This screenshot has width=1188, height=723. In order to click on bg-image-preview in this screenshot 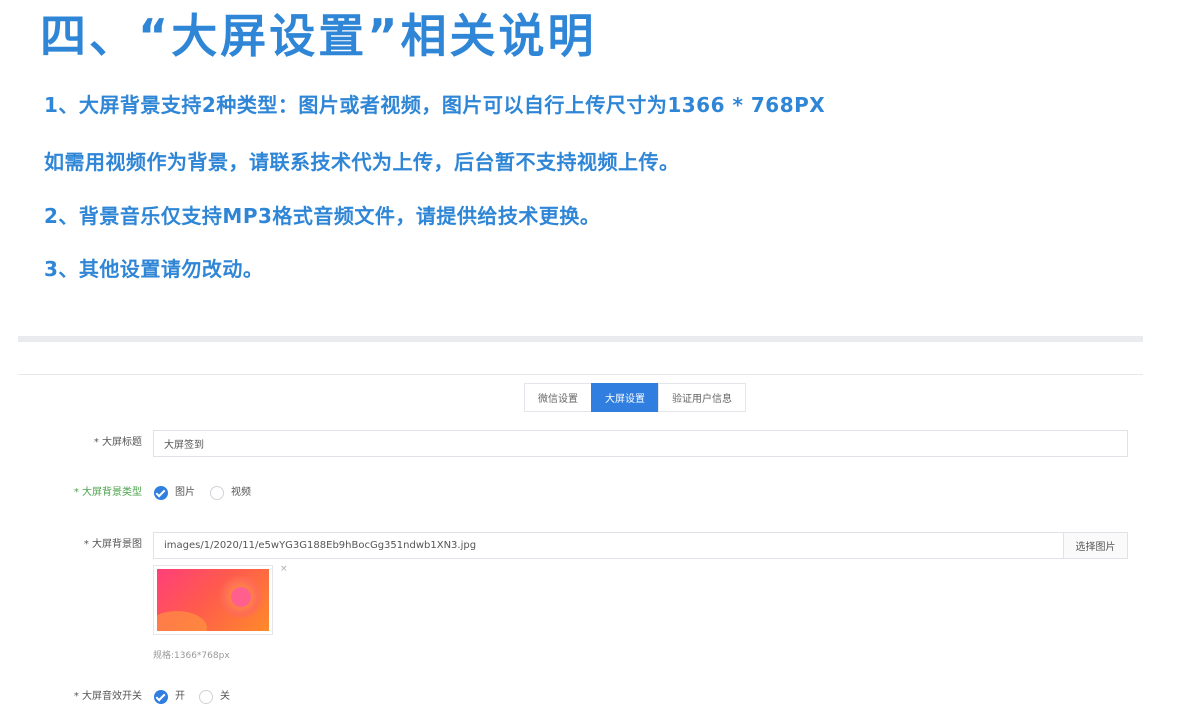, I will do `click(213, 600)`.